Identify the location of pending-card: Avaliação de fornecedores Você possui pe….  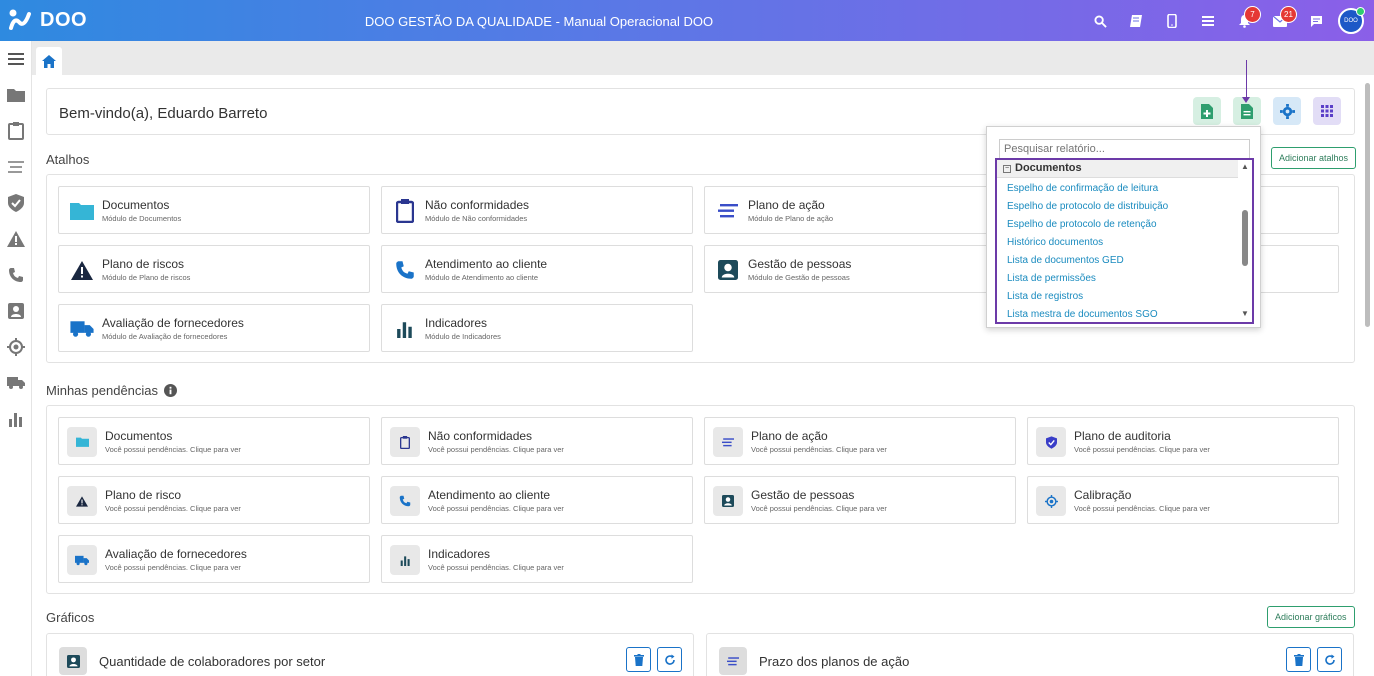
(214, 559).